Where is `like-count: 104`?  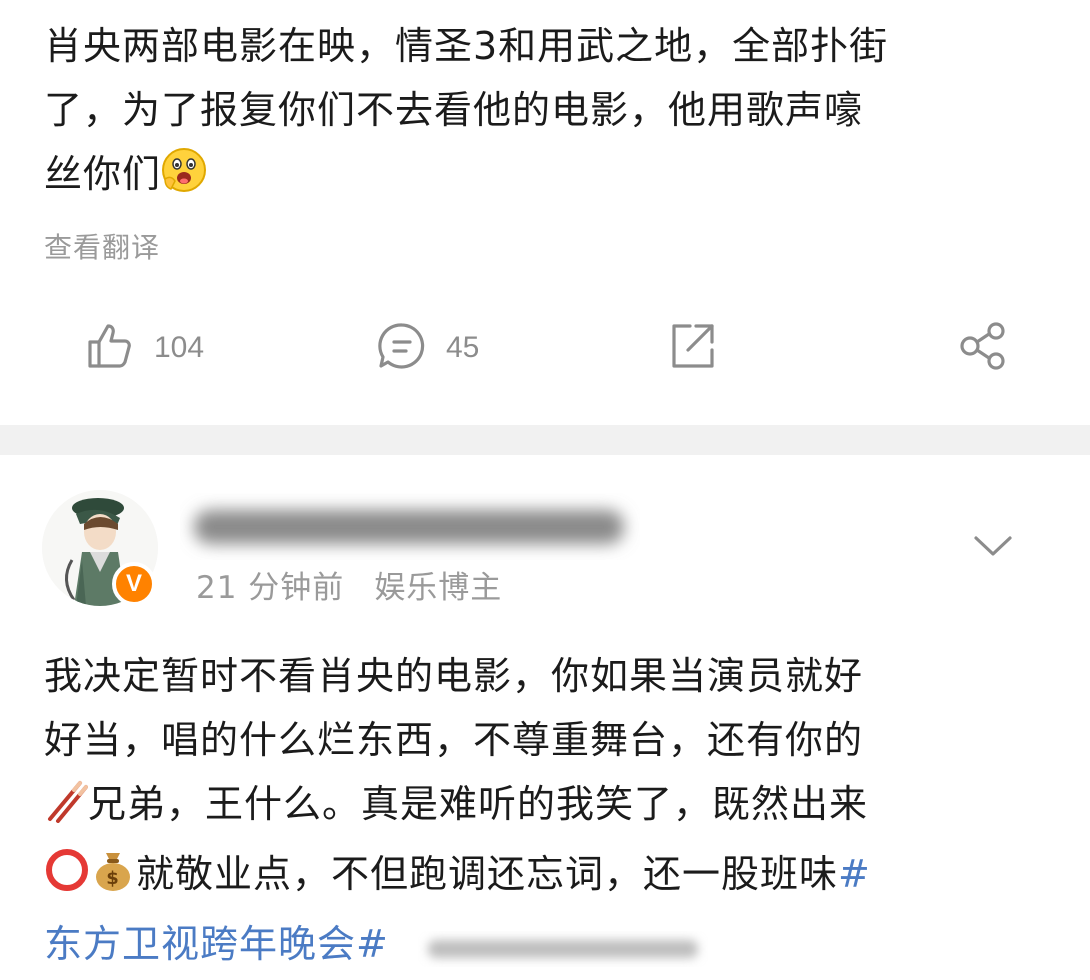 like-count: 104 is located at coordinates (179, 347).